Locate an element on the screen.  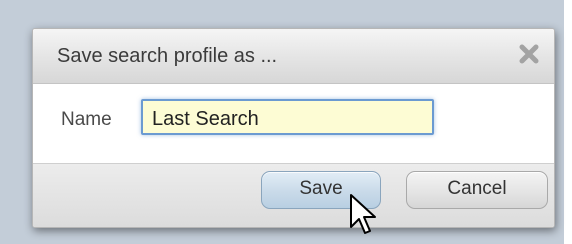
close-icon is located at coordinates (529, 54).